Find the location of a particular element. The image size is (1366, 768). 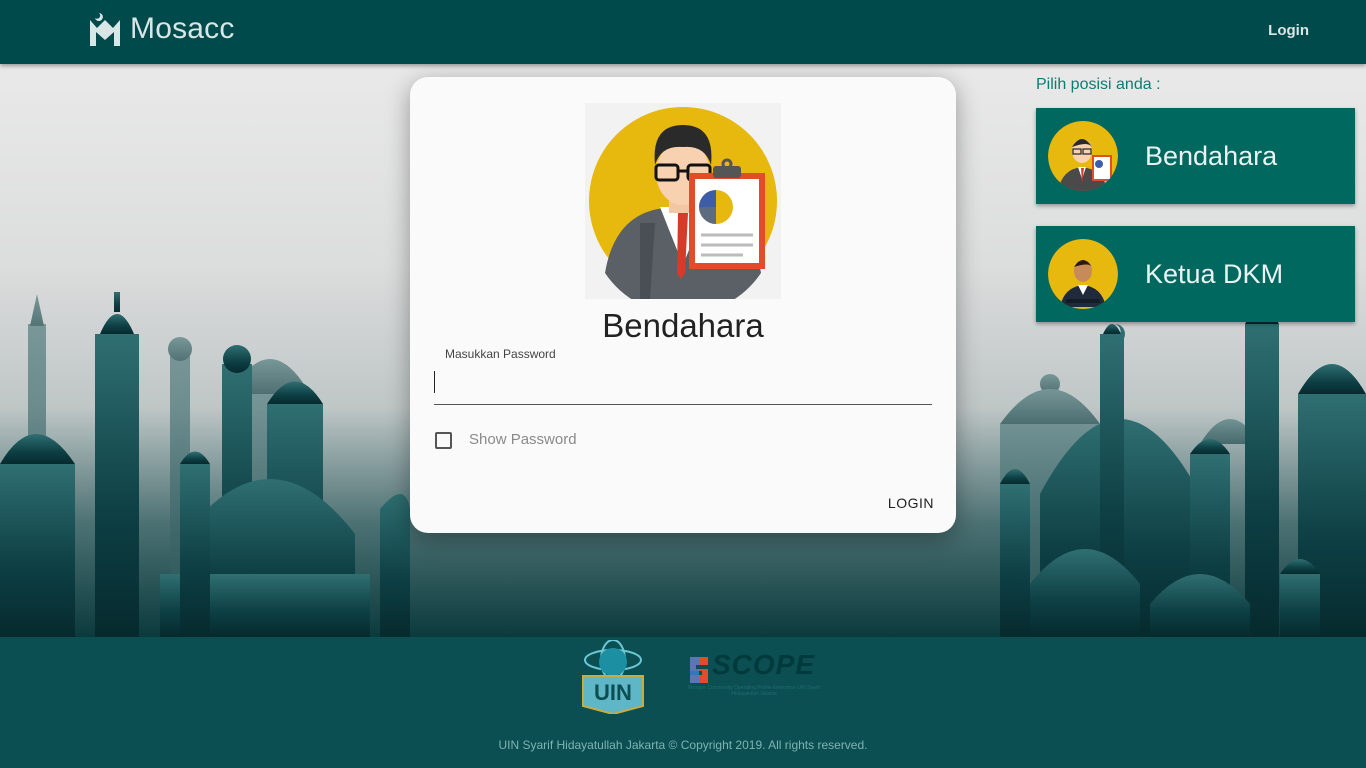

brand-name: Mosacc is located at coordinates (182, 28).